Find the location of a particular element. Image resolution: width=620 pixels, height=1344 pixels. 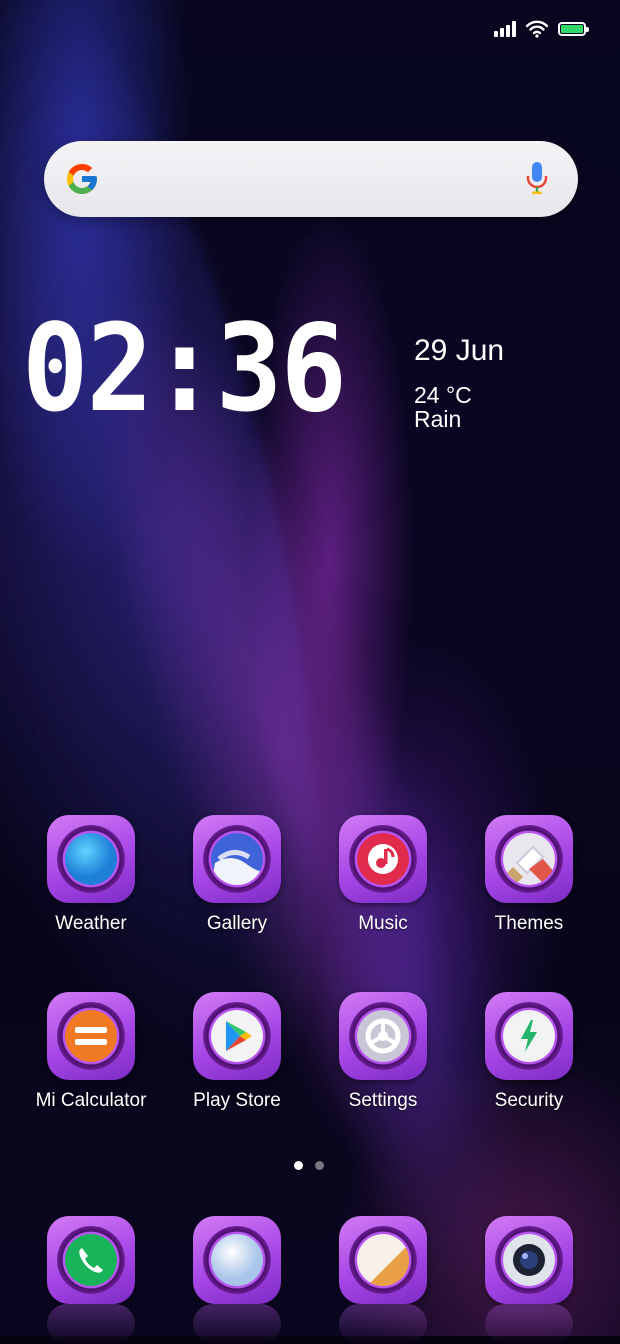

app-label: Gallery is located at coordinates (237, 923).